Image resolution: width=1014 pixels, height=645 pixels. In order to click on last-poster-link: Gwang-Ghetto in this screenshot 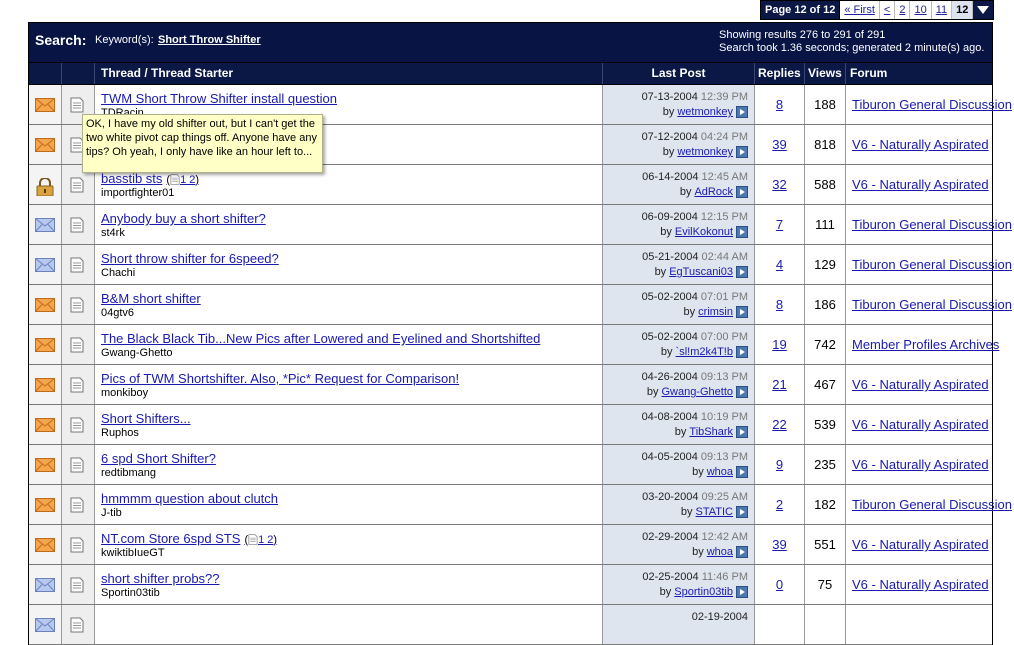, I will do `click(697, 392)`.